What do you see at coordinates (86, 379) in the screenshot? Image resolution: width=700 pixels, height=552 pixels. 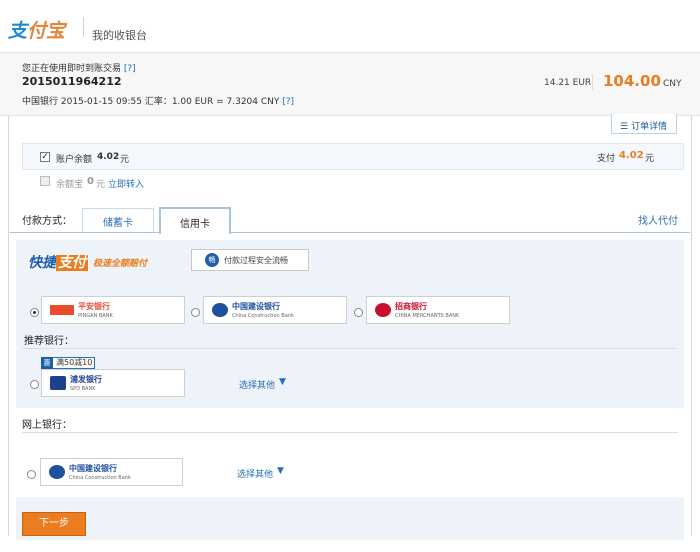 I see `bank-name: 浦发银行` at bounding box center [86, 379].